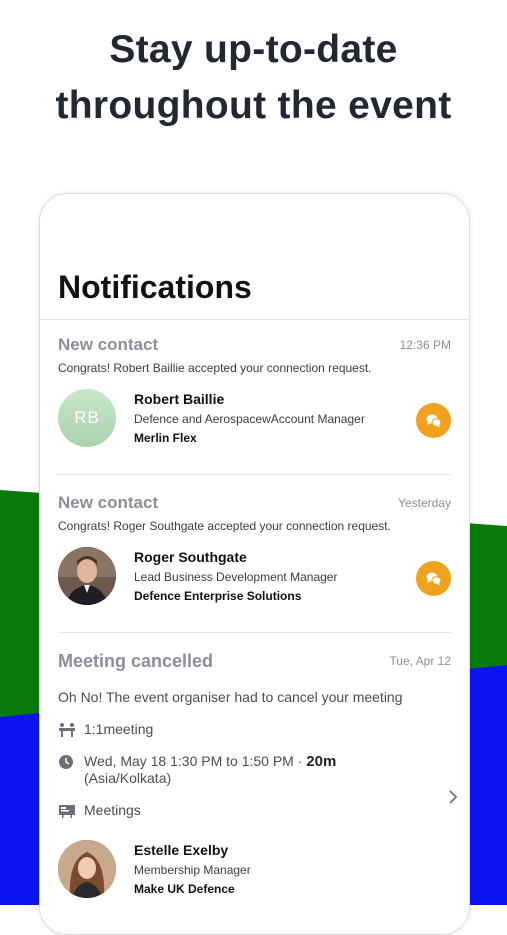  What do you see at coordinates (254, 810) in the screenshot?
I see `meeting-location-row: Meetings` at bounding box center [254, 810].